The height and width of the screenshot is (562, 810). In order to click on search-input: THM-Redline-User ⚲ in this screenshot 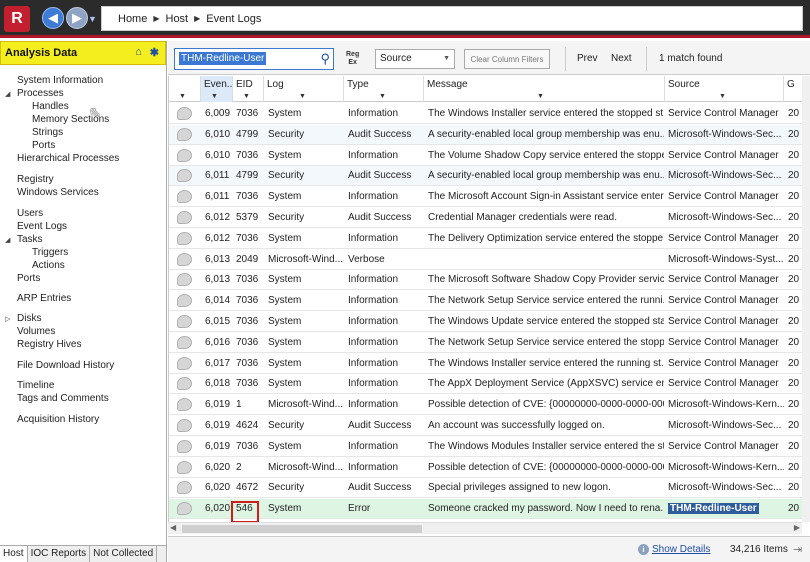, I will do `click(254, 59)`.